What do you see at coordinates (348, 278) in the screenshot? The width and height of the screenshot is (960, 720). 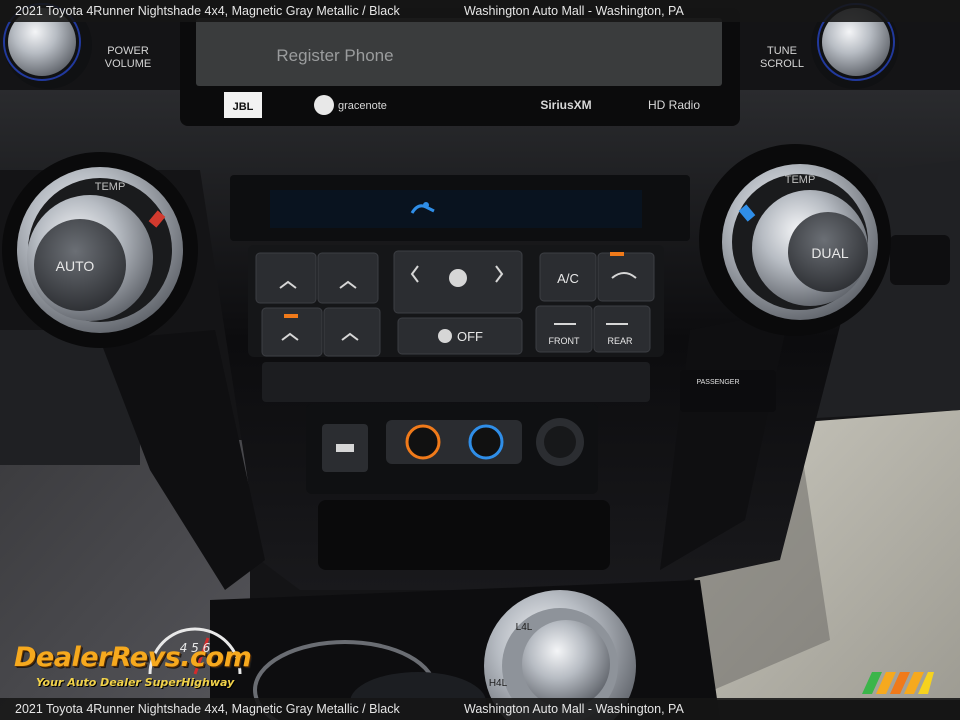 I see `mode-floor-button` at bounding box center [348, 278].